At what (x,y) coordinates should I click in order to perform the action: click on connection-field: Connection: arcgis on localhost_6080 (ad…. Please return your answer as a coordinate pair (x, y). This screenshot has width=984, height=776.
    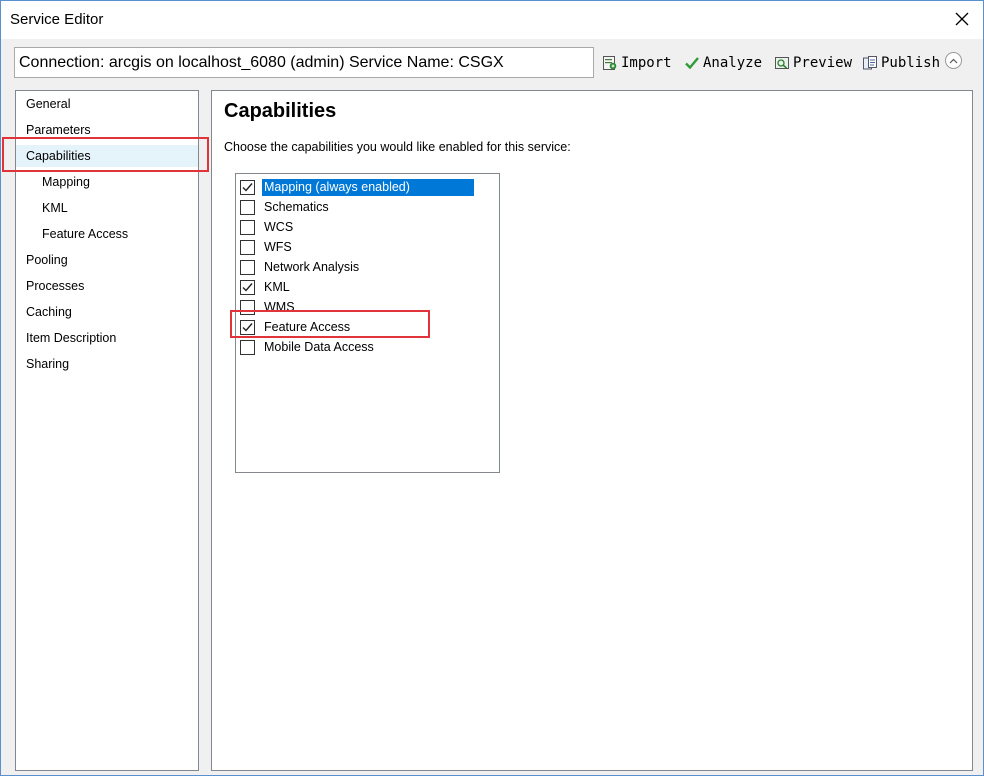
    Looking at the image, I should click on (304, 62).